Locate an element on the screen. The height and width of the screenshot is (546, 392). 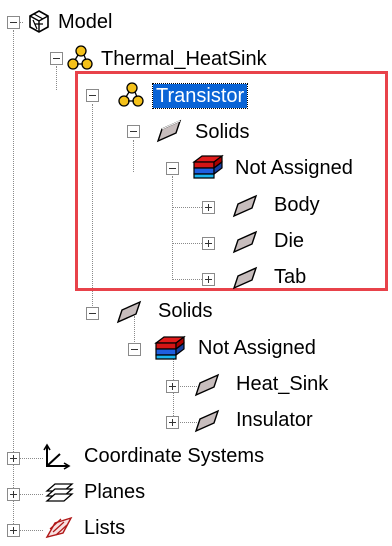
tree-item-lists: Lists is located at coordinates (104, 528).